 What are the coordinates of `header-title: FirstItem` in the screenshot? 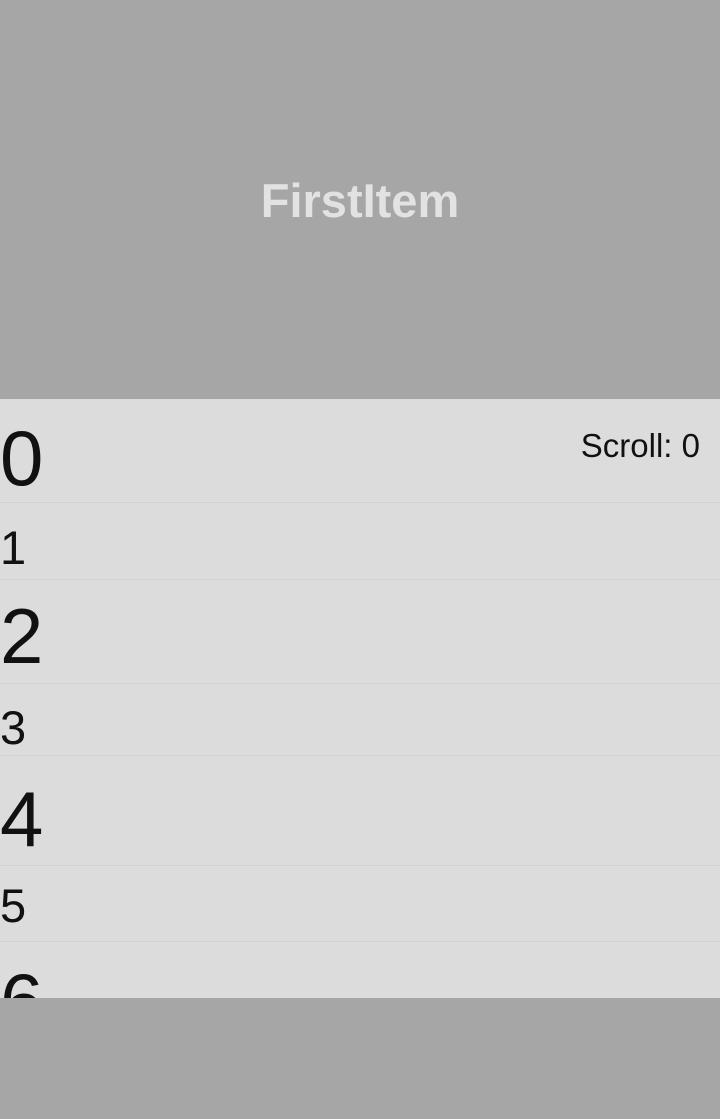 It's located at (360, 200).